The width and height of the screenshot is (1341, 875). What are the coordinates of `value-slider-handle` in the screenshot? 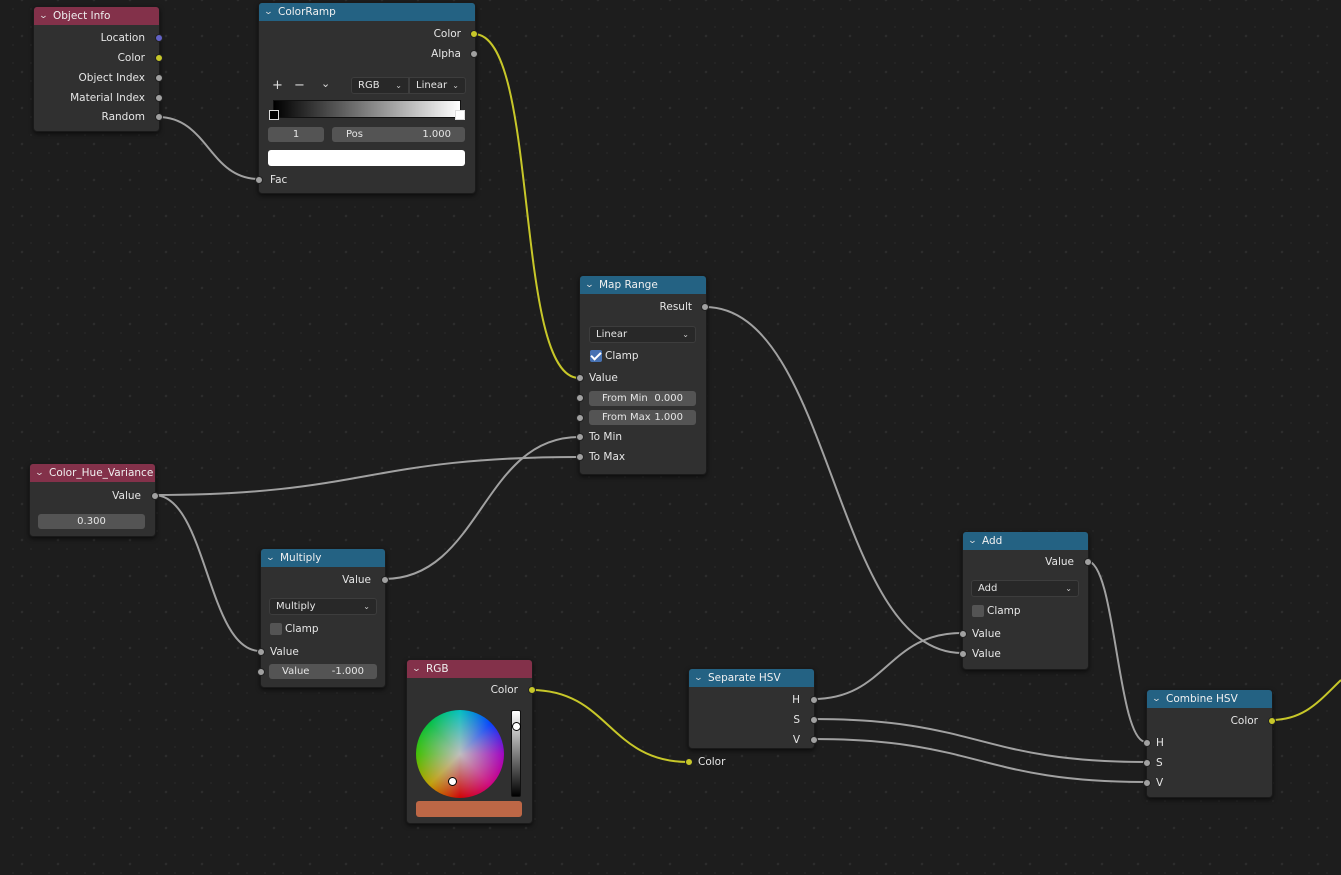 It's located at (516, 726).